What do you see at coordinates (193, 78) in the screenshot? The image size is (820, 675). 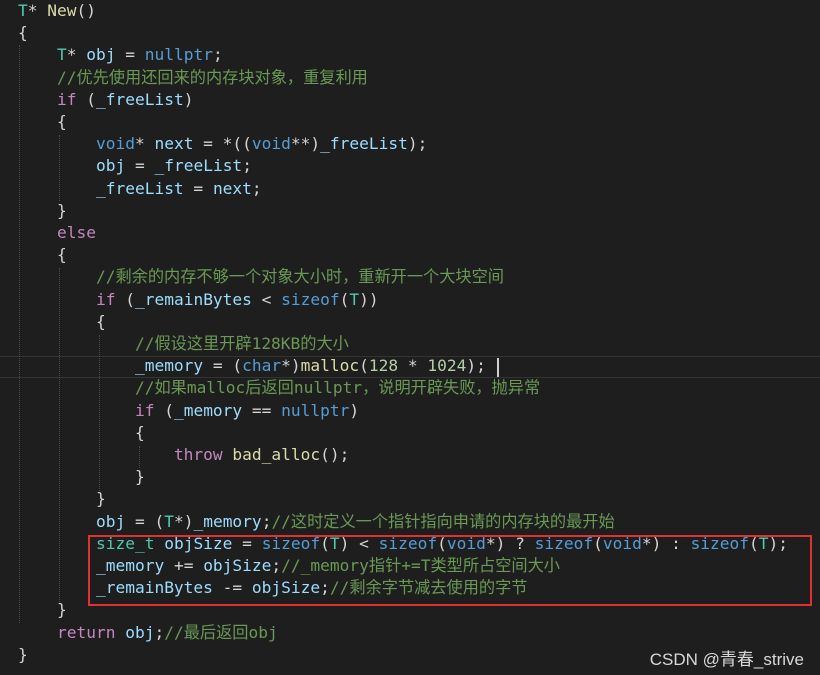 I see `code-line: //优先使用还回来的内存块对象，重复利用` at bounding box center [193, 78].